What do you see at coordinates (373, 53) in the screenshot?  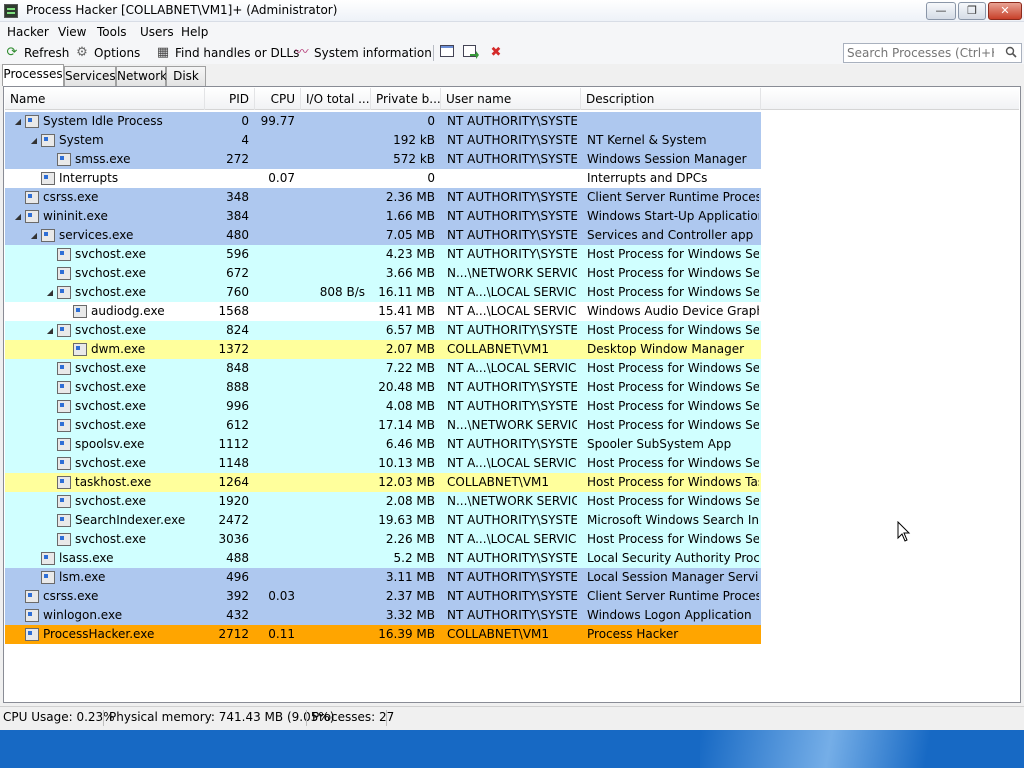 I see `system-information-label: System information` at bounding box center [373, 53].